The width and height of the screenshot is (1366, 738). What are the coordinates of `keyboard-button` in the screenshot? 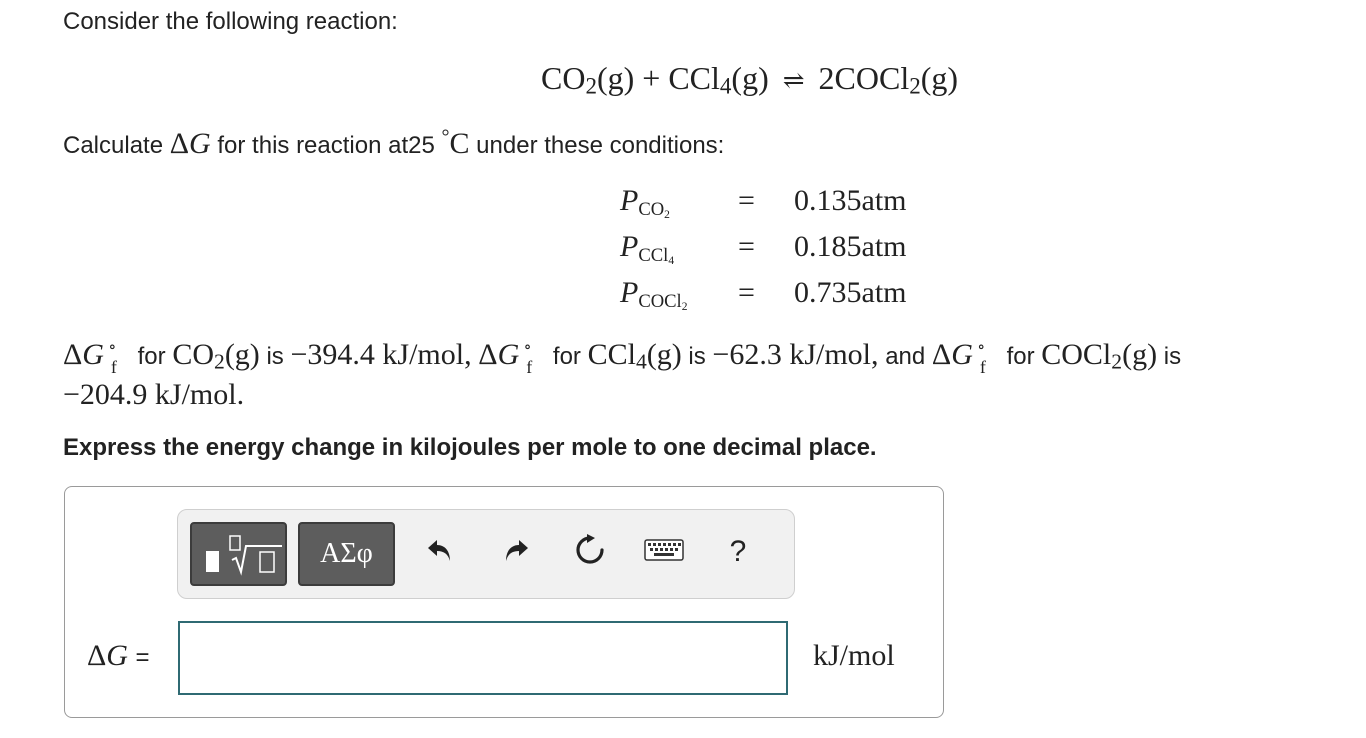 It's located at (664, 552).